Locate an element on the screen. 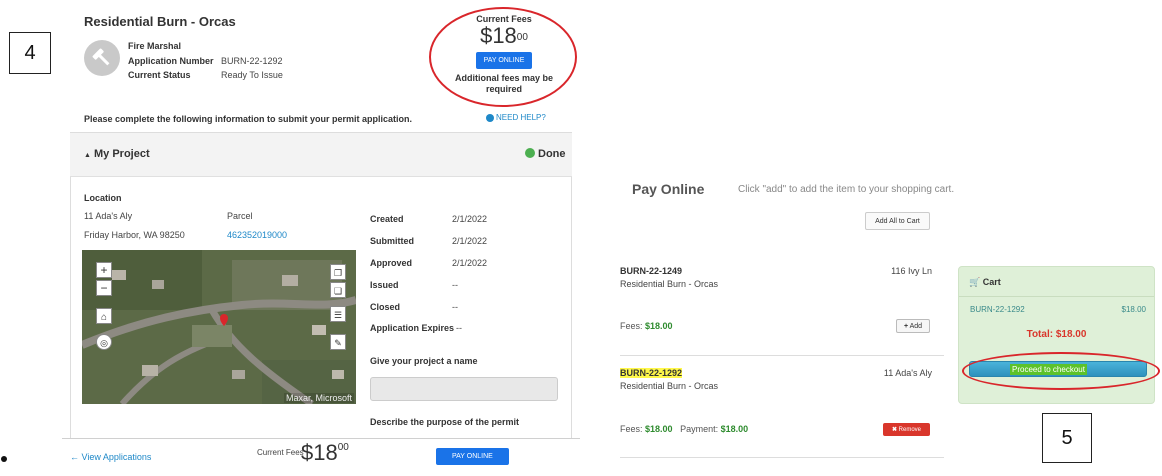 This screenshot has height=476, width=1162. view-applications-link: ← View Applications is located at coordinates (110, 457).